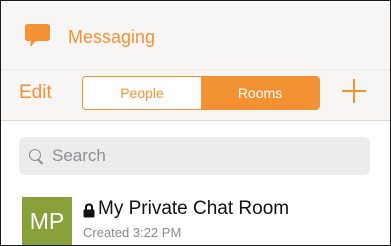  Describe the element at coordinates (202, 156) in the screenshot. I see `search-input` at that location.